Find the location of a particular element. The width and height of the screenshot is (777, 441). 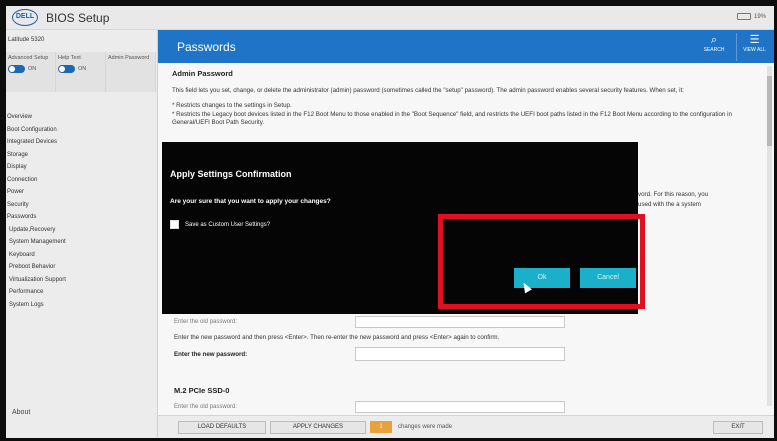

about-link: About is located at coordinates (21, 412).